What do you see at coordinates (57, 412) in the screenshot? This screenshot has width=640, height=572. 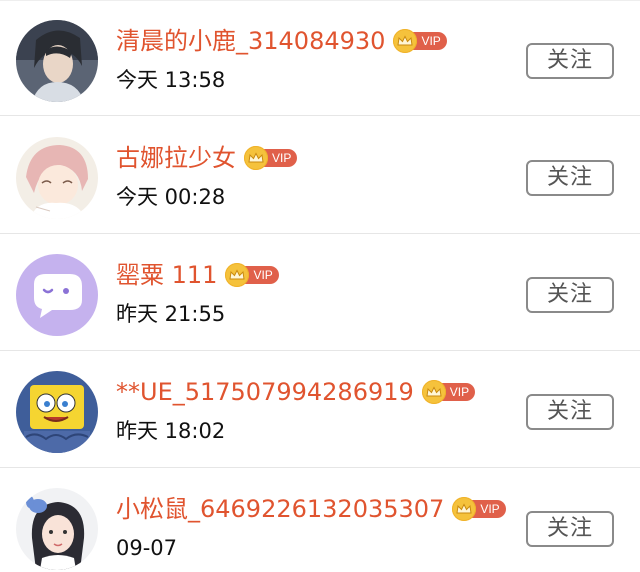 I see `spongebob-avatar-icon` at bounding box center [57, 412].